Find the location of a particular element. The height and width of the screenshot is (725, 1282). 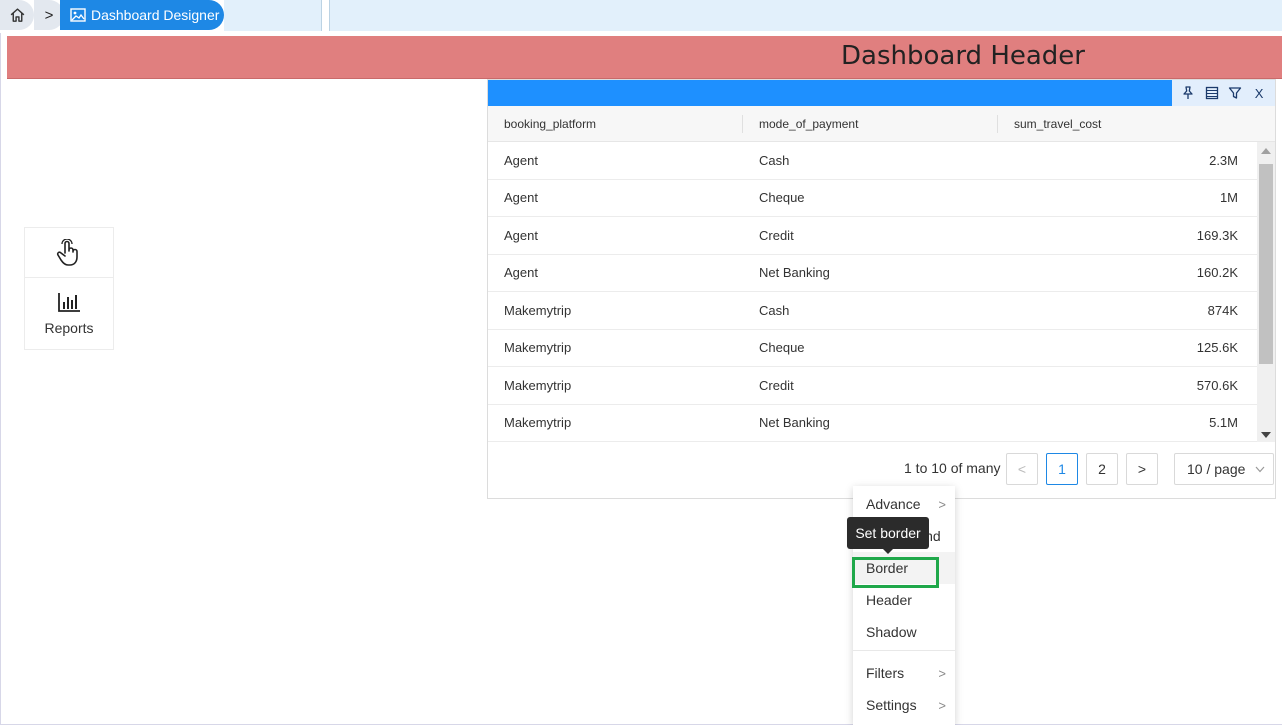

reports-widget-button: Reports is located at coordinates (69, 314).